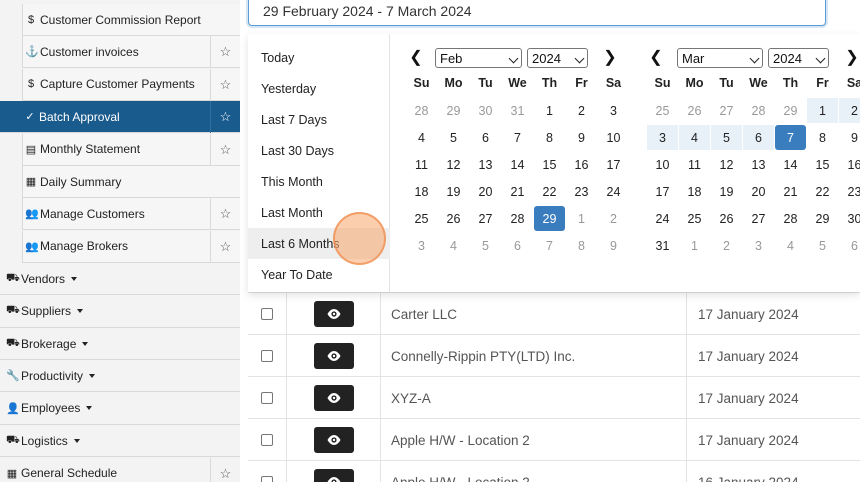 The height and width of the screenshot is (482, 860). What do you see at coordinates (319, 88) in the screenshot?
I see `preset-range-item: Yesterday` at bounding box center [319, 88].